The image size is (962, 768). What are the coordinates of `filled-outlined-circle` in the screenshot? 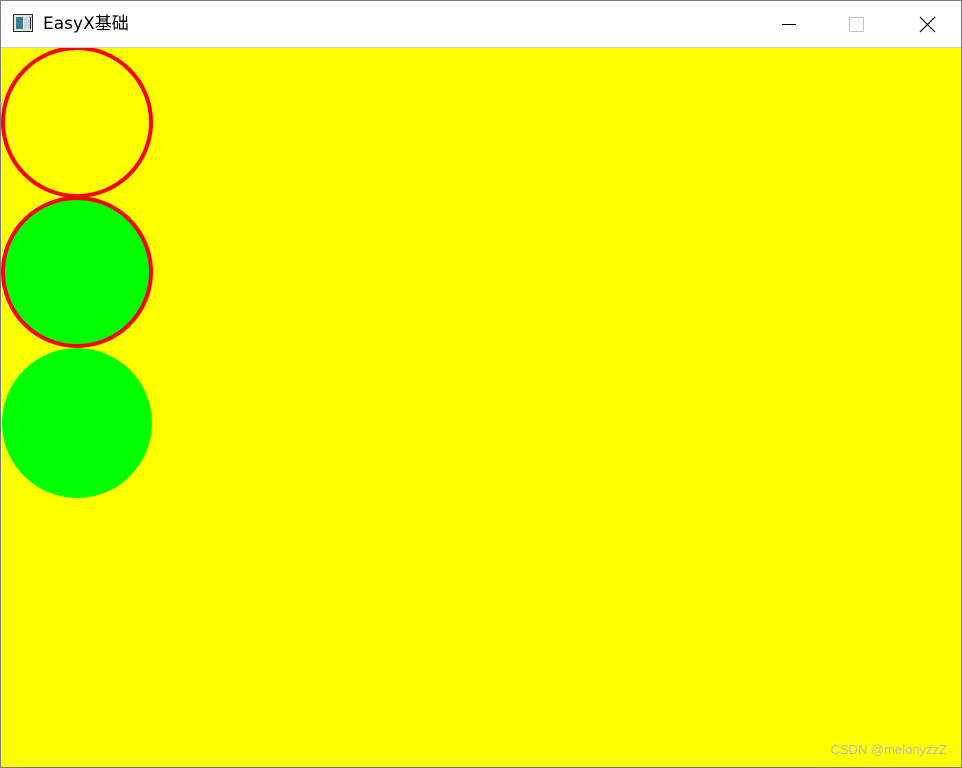 It's located at (77, 272).